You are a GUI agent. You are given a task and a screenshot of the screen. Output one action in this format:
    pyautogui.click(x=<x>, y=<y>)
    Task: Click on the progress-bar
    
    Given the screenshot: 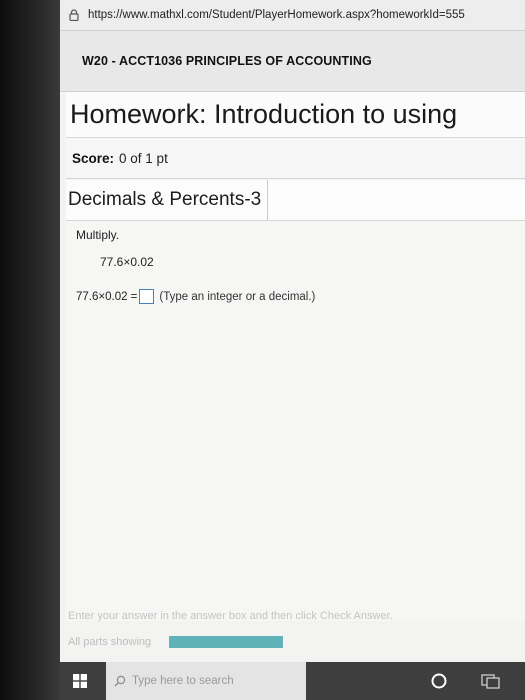 What is the action you would take?
    pyautogui.click(x=226, y=642)
    